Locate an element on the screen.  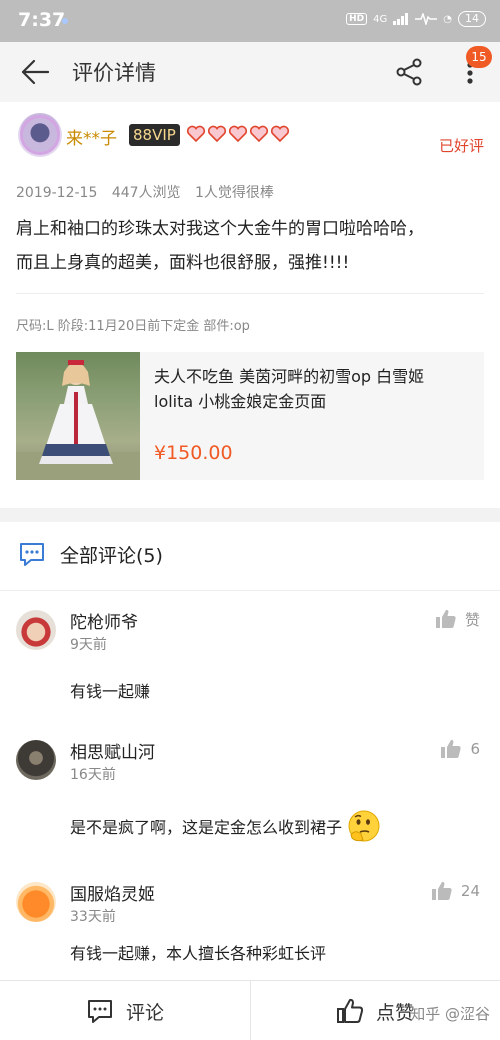
comment-text: 是不是疯了啊，这是定金怎么收到裙子 is located at coordinates (226, 826).